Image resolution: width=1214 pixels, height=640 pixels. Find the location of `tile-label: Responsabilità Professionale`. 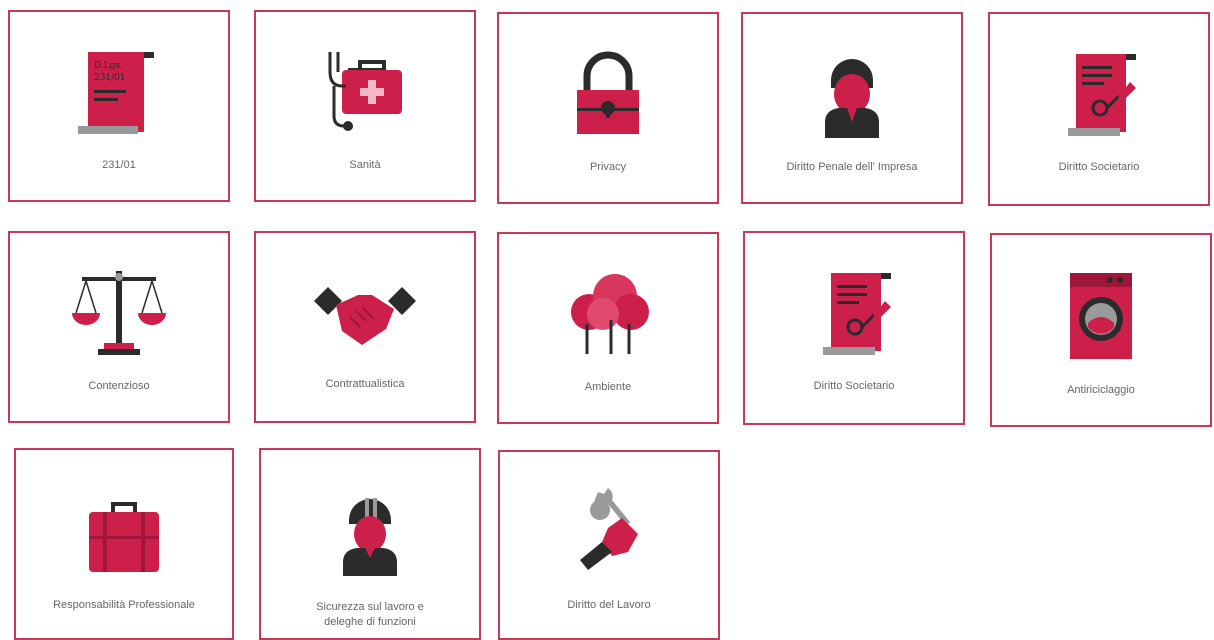

tile-label: Responsabilità Professionale is located at coordinates (124, 605).